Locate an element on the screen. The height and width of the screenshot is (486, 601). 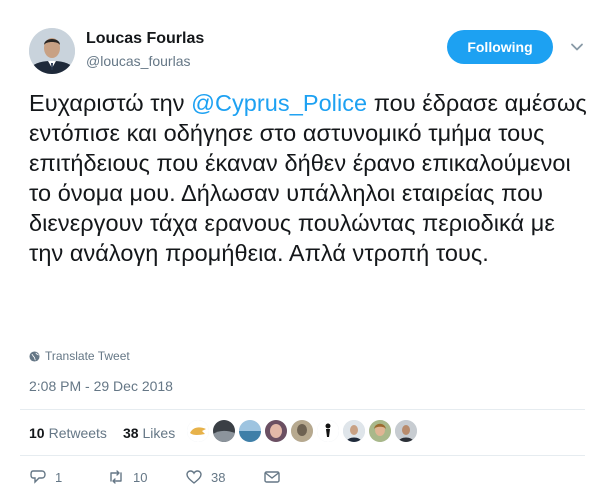
tweet-actions: 1 10 38 is located at coordinates (155, 477).